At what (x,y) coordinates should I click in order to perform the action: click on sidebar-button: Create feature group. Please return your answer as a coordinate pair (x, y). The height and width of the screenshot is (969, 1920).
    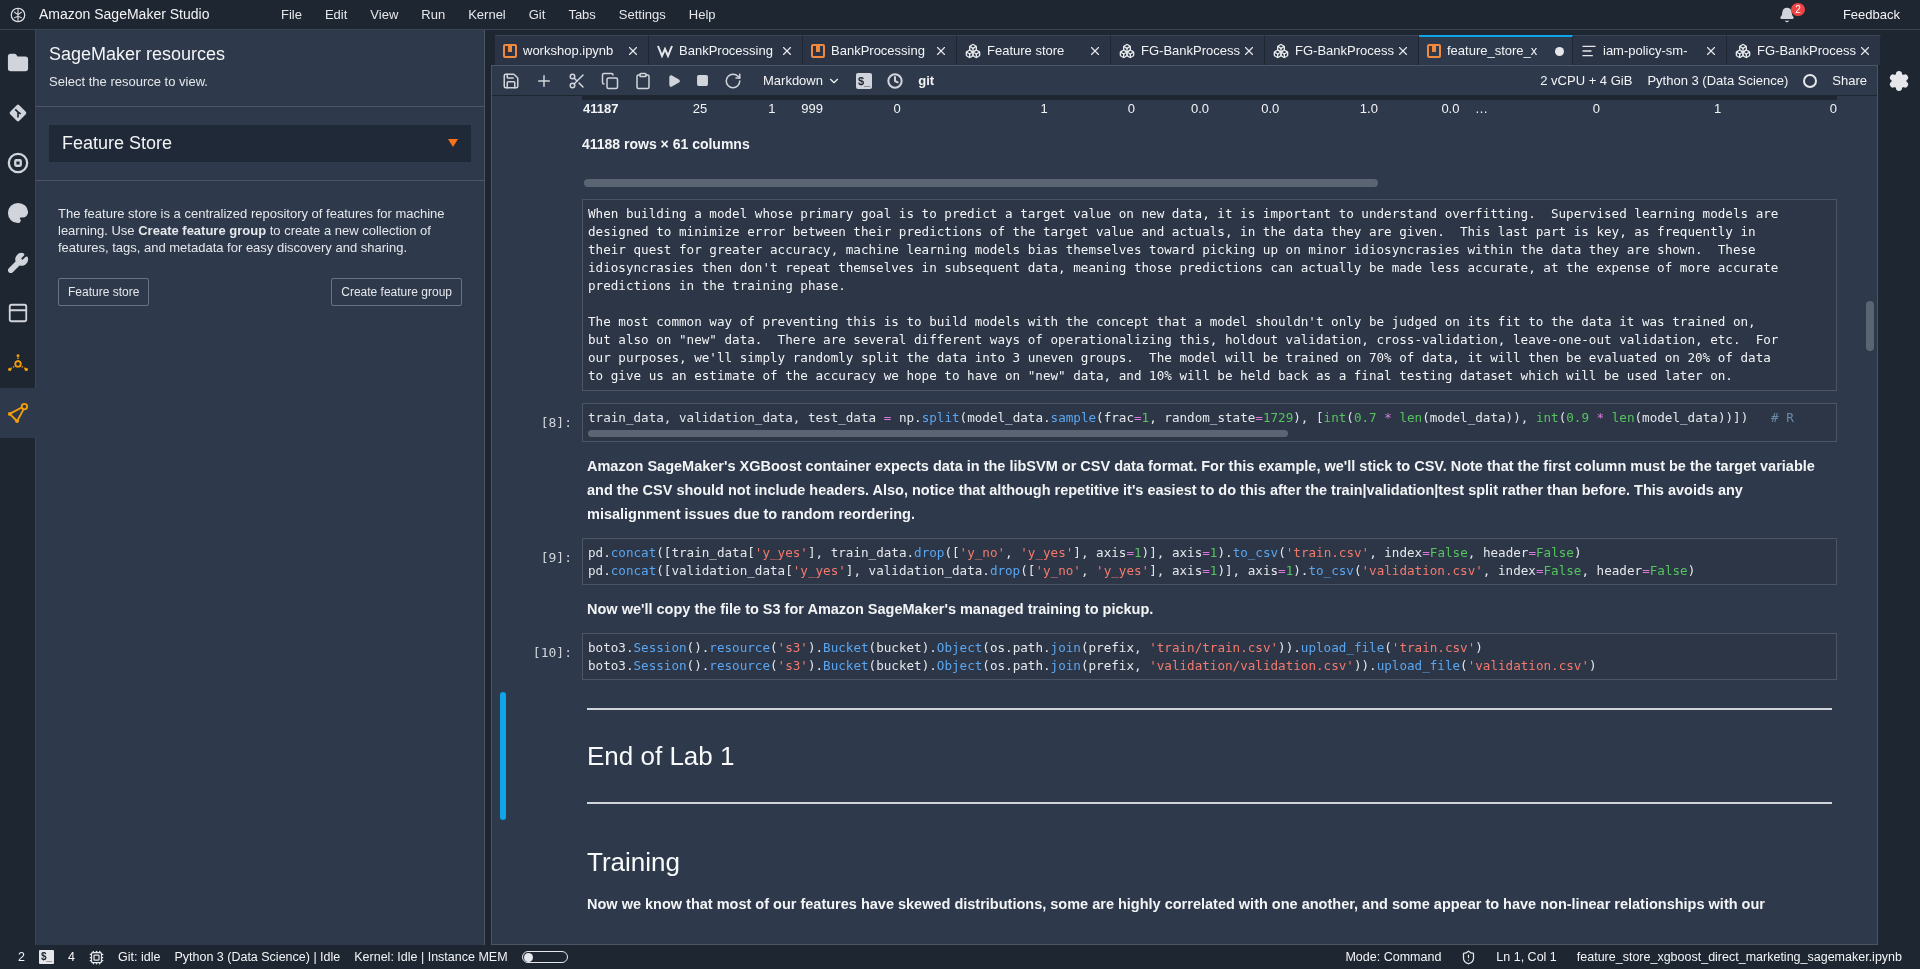
    Looking at the image, I should click on (396, 291).